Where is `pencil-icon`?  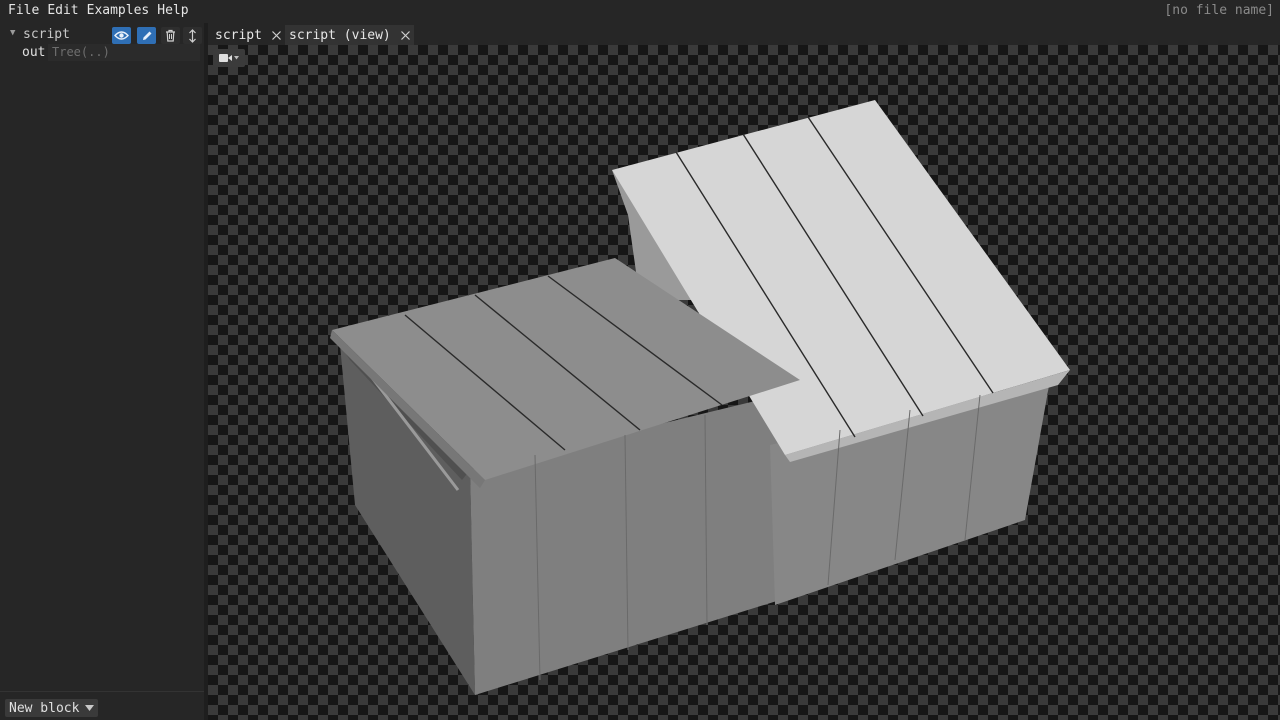 pencil-icon is located at coordinates (146, 35).